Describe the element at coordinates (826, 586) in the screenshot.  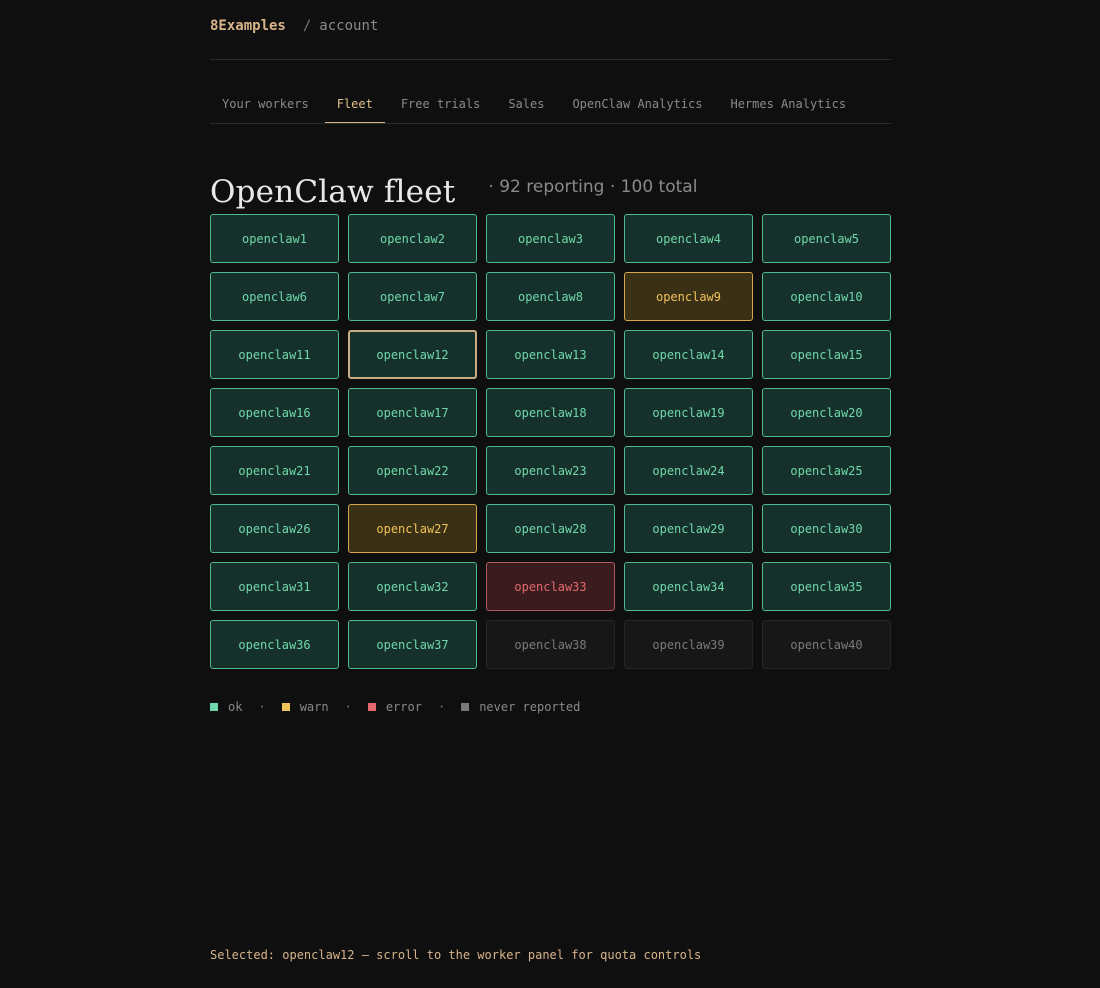
I see `worker-cell-openclaw35: openclaw35` at that location.